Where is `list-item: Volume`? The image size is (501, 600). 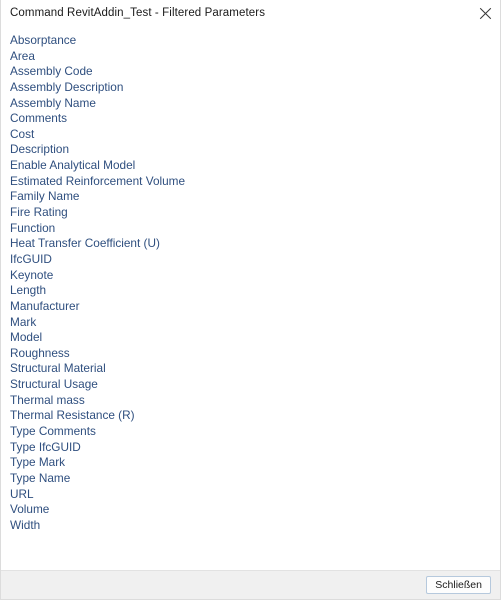 list-item: Volume is located at coordinates (255, 510).